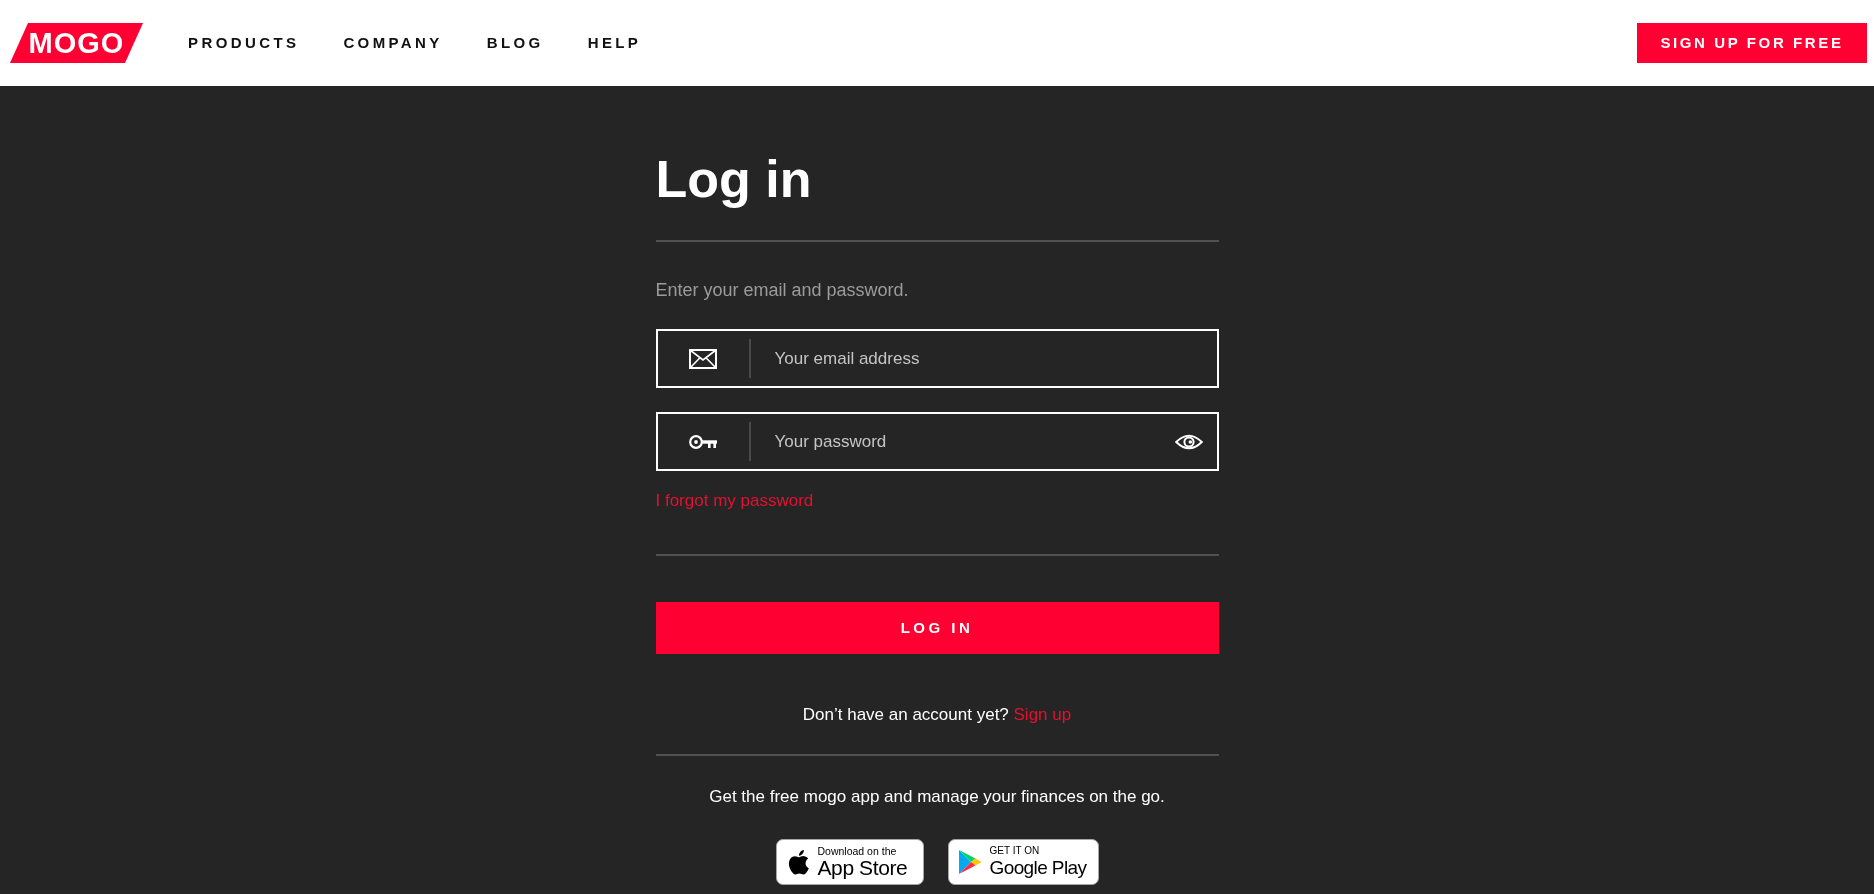 Image resolution: width=1874 pixels, height=894 pixels. What do you see at coordinates (1752, 43) in the screenshot?
I see `sign-up-button: SIGN UP FOR FREE` at bounding box center [1752, 43].